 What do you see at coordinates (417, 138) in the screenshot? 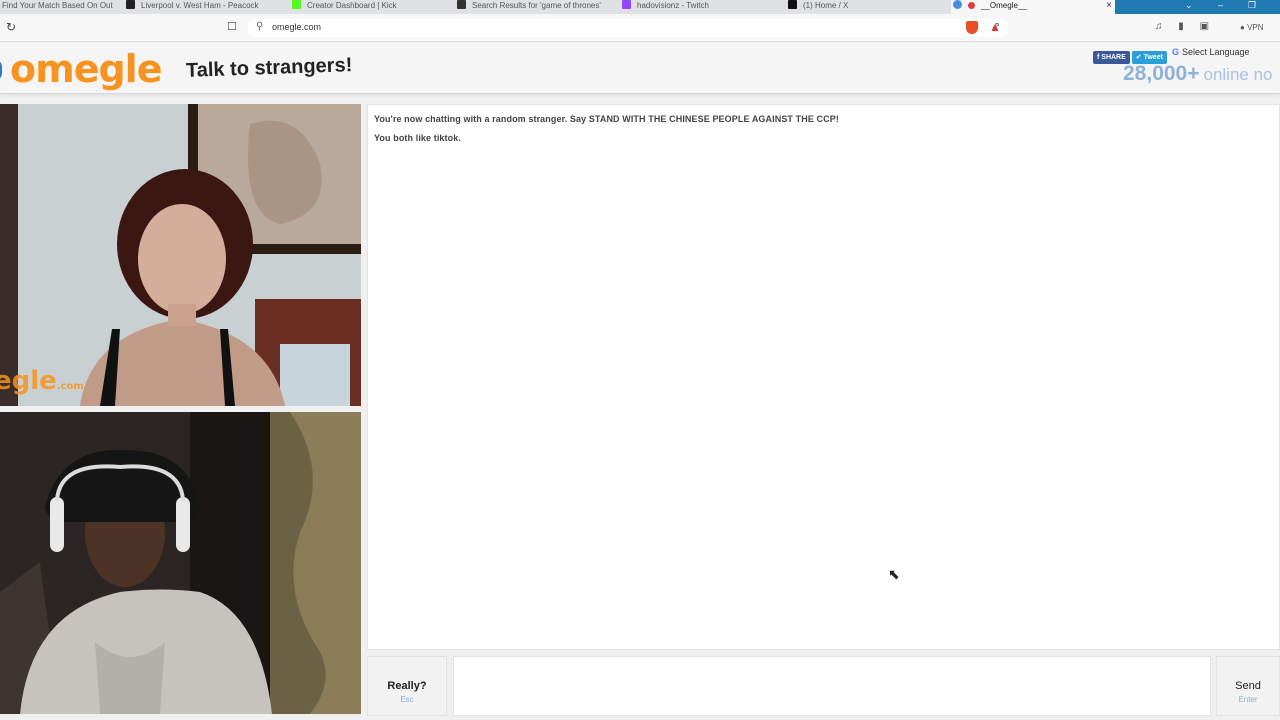
I see `common-interest-message: You both like tiktok.` at bounding box center [417, 138].